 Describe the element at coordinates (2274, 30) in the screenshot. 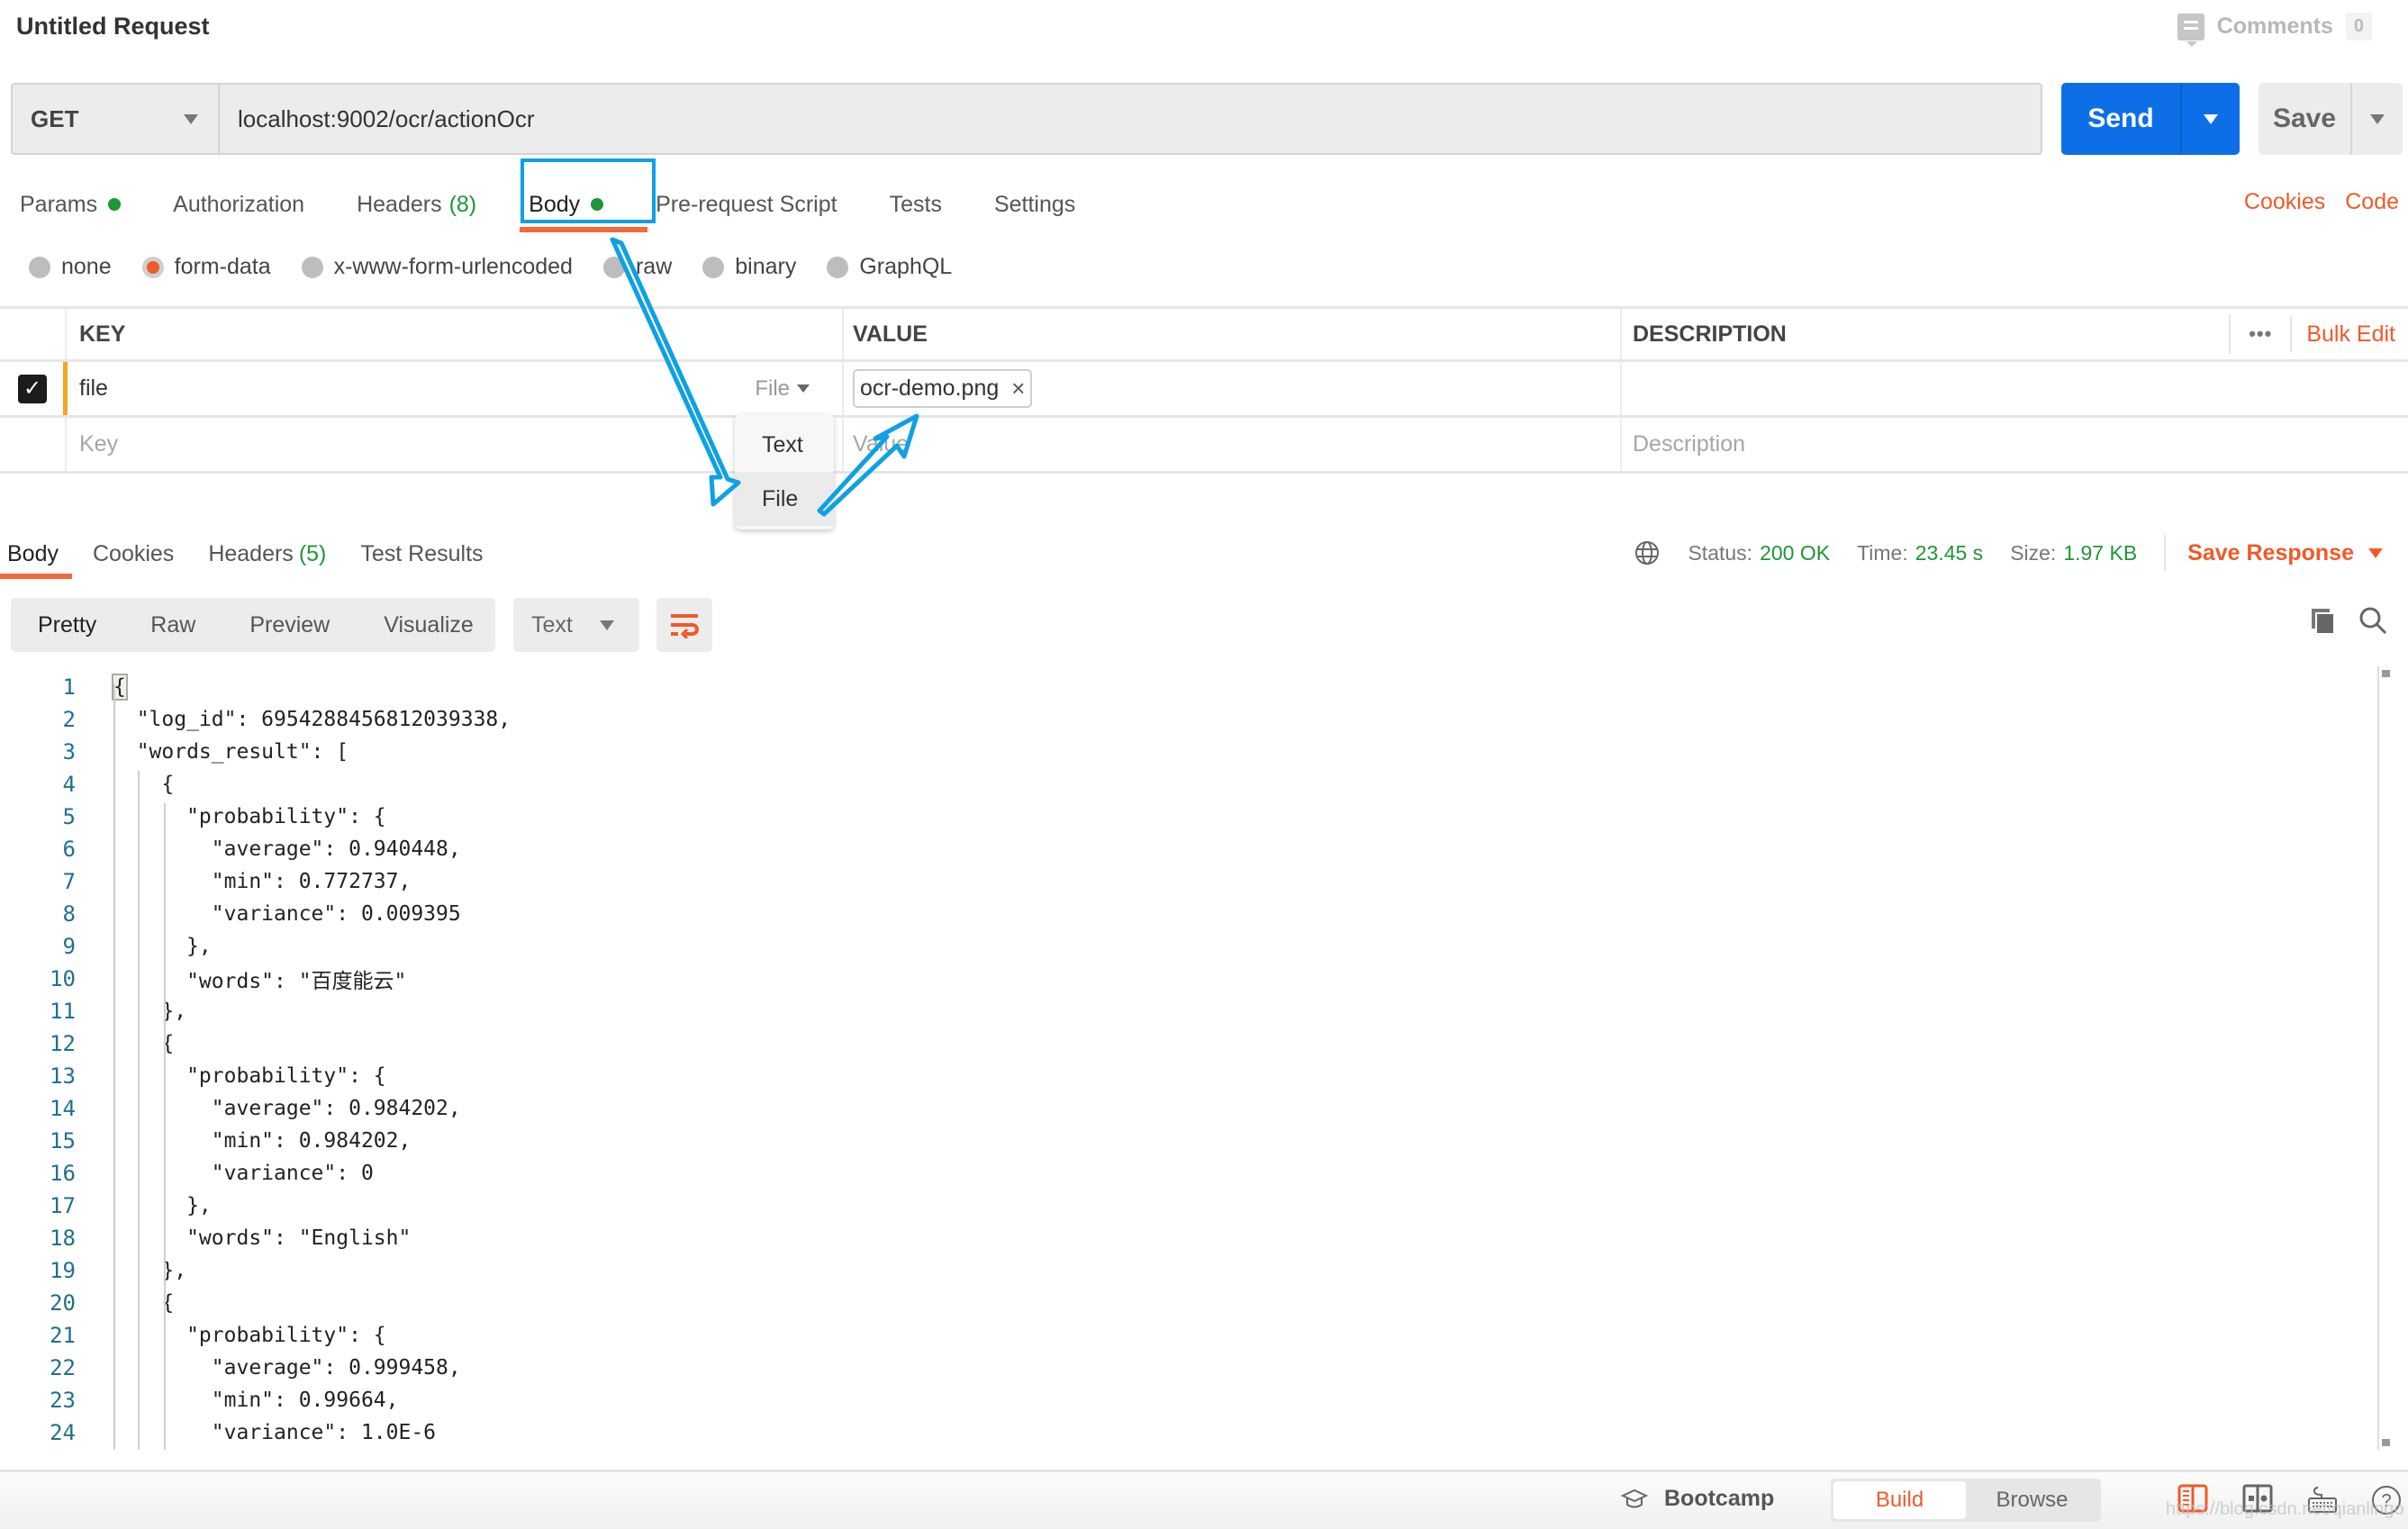

I see `comments-button: Comments 0` at that location.